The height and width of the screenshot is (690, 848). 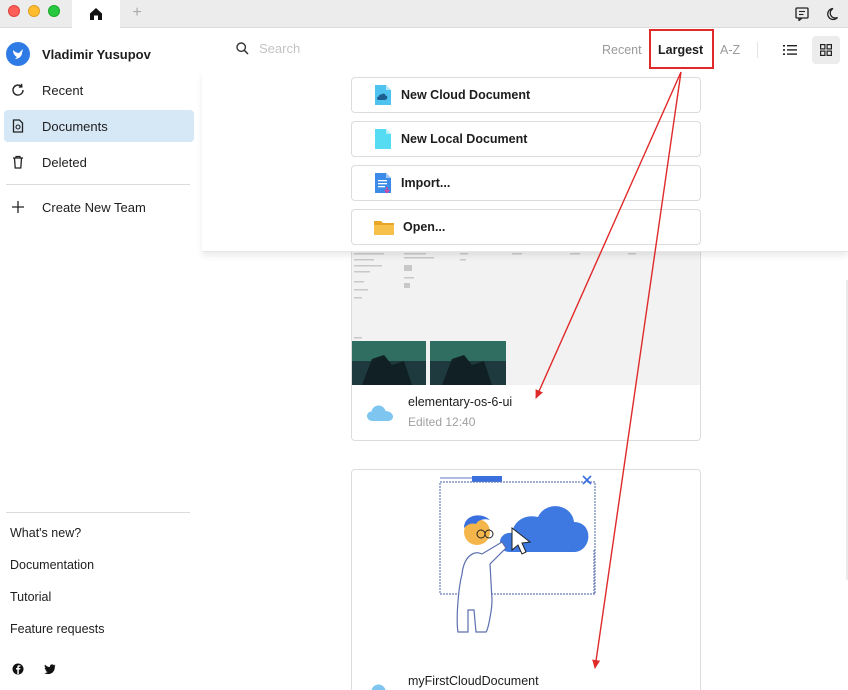 I want to click on twitter-icon, so click(x=50, y=669).